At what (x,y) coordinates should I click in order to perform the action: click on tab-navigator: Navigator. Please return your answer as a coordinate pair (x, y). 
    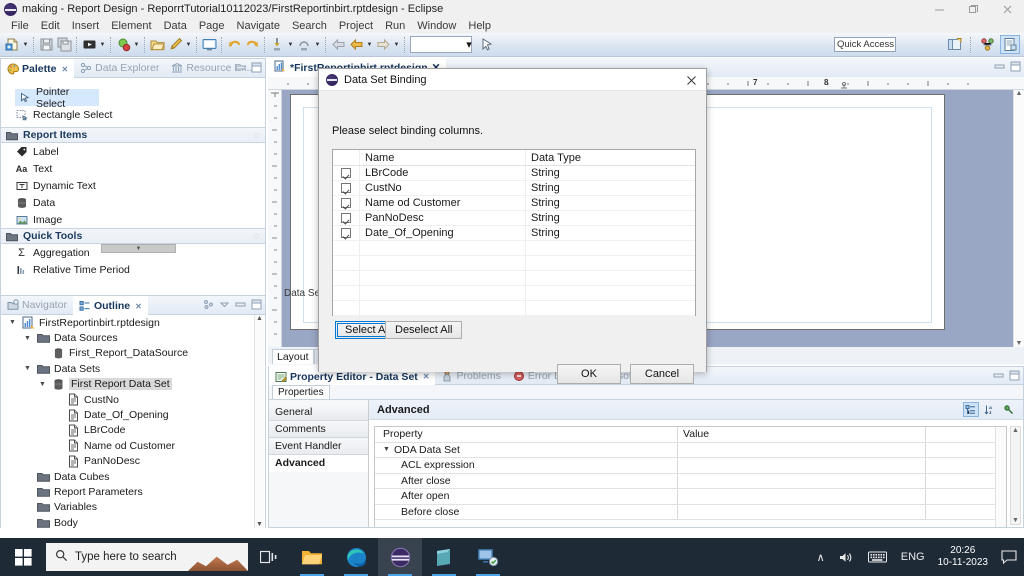
    Looking at the image, I should click on (37, 305).